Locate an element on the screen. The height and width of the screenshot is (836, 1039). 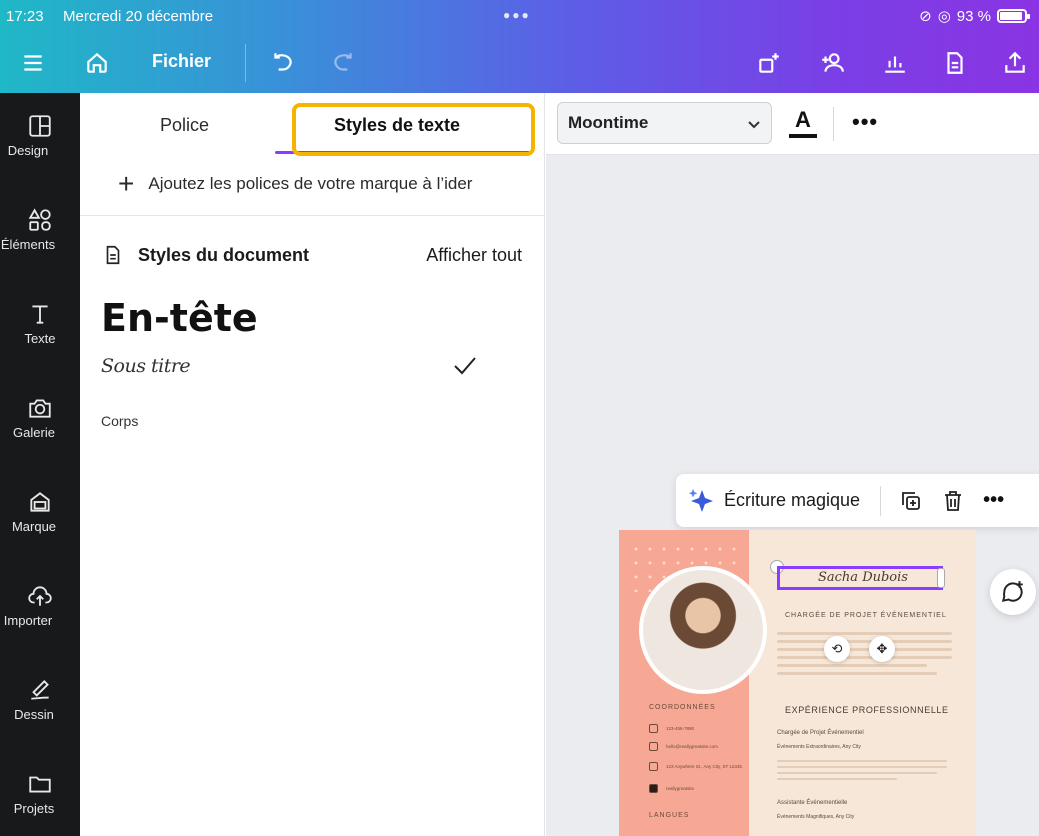
rail-item-elements: Éléments is located at coordinates (40, 247).